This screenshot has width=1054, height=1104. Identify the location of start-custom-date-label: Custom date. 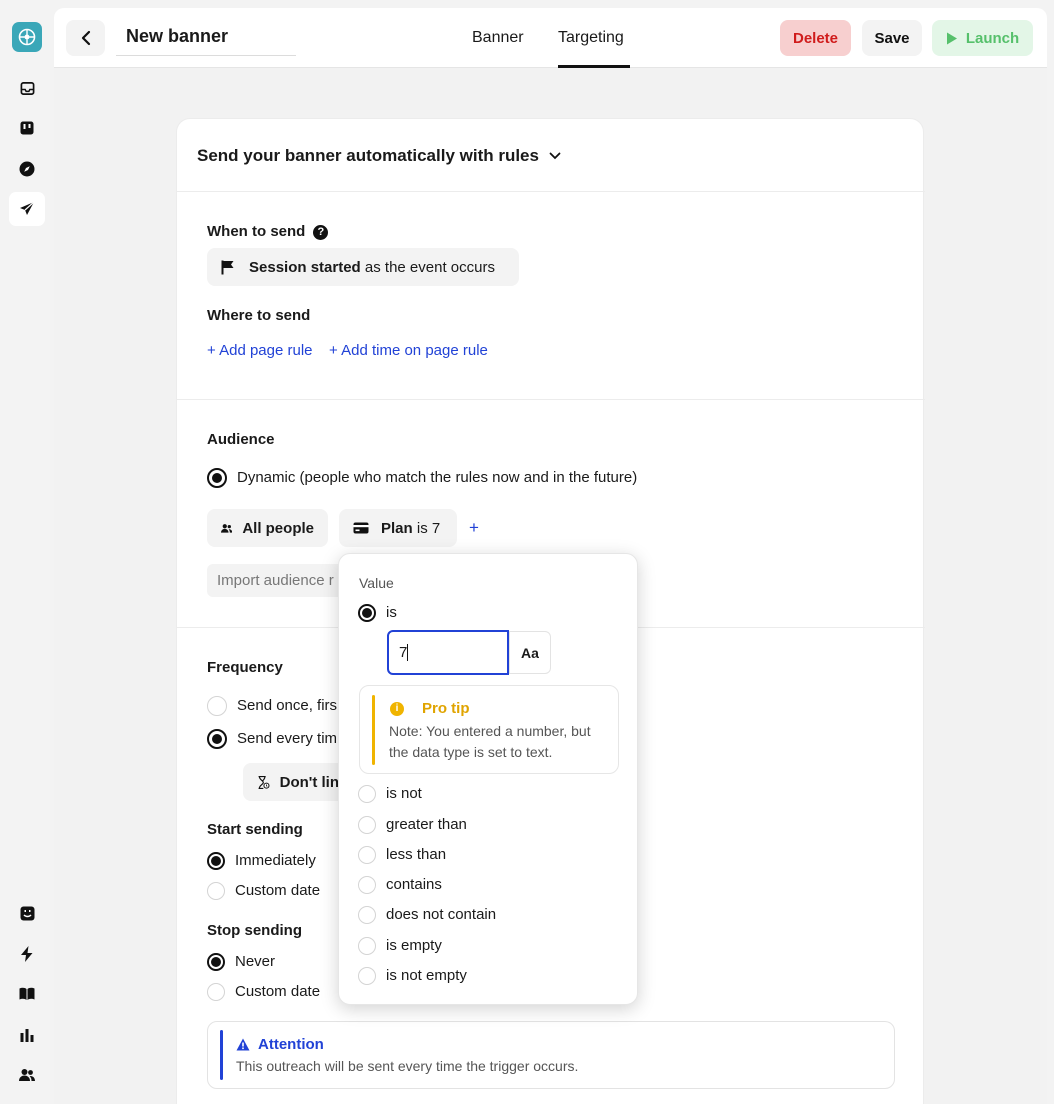
(278, 890).